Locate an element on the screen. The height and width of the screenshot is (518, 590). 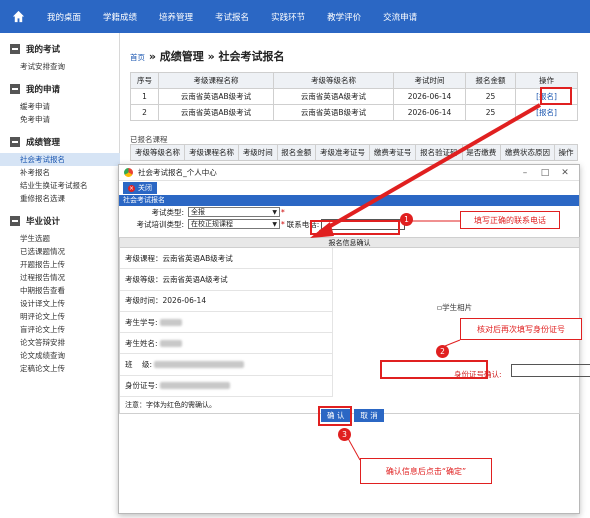
highlight-idcard is located at coordinates (434, 369).